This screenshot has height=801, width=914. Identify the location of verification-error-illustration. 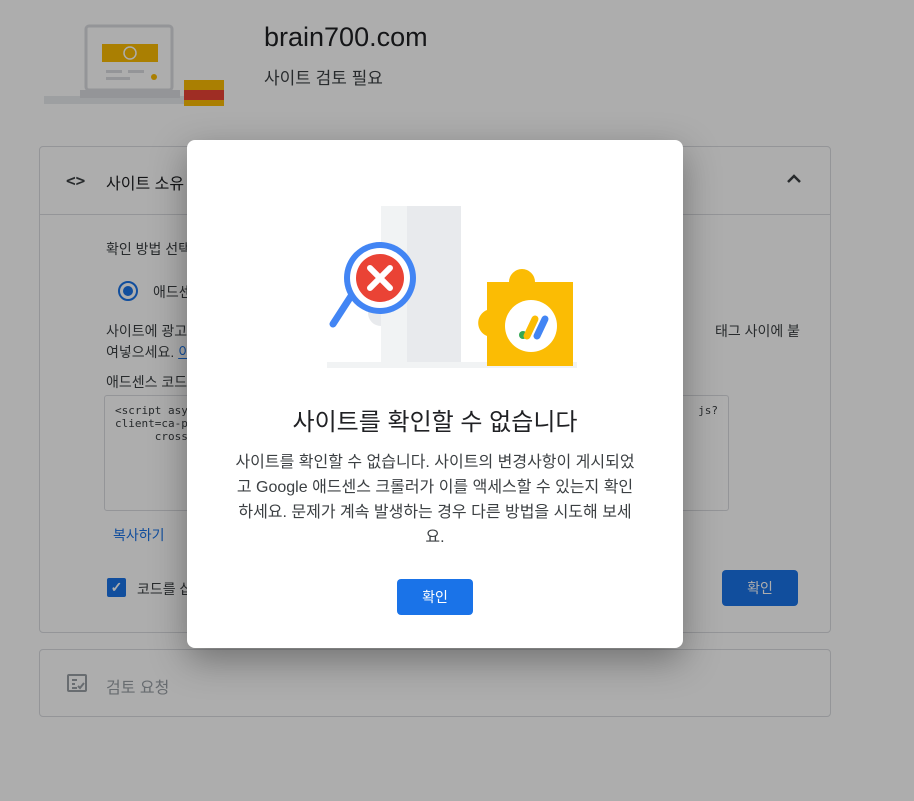
(452, 287).